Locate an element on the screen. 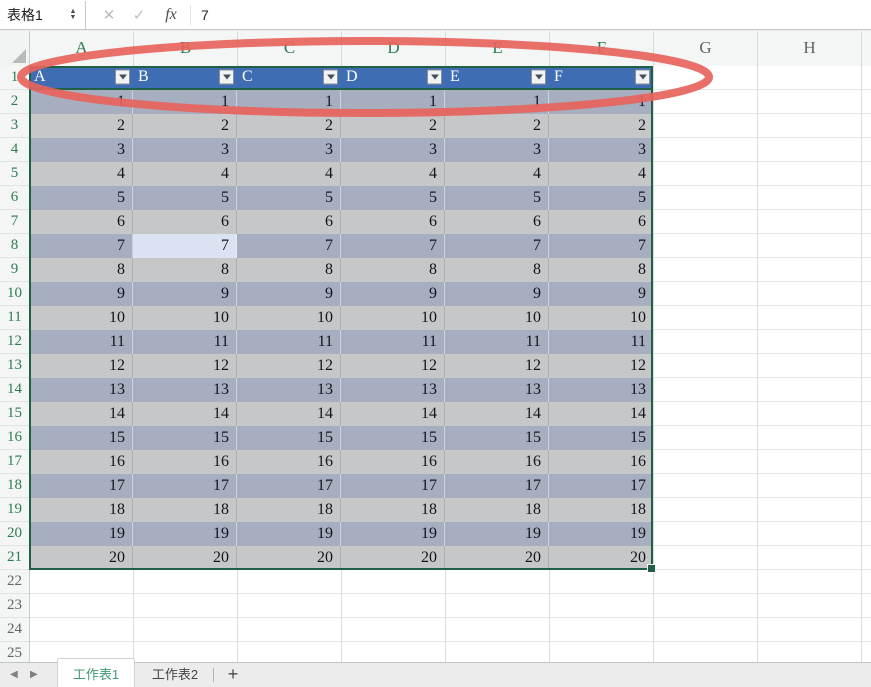 The image size is (871, 687). column-header-E: E is located at coordinates (498, 48).